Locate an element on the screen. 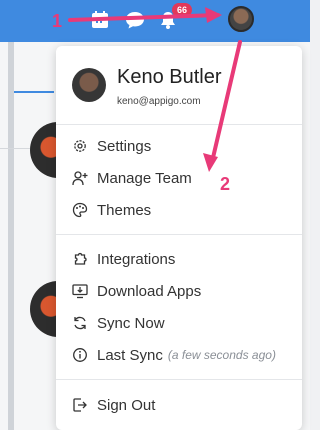 The height and width of the screenshot is (430, 320). annotation-step-1: 1 is located at coordinates (57, 21).